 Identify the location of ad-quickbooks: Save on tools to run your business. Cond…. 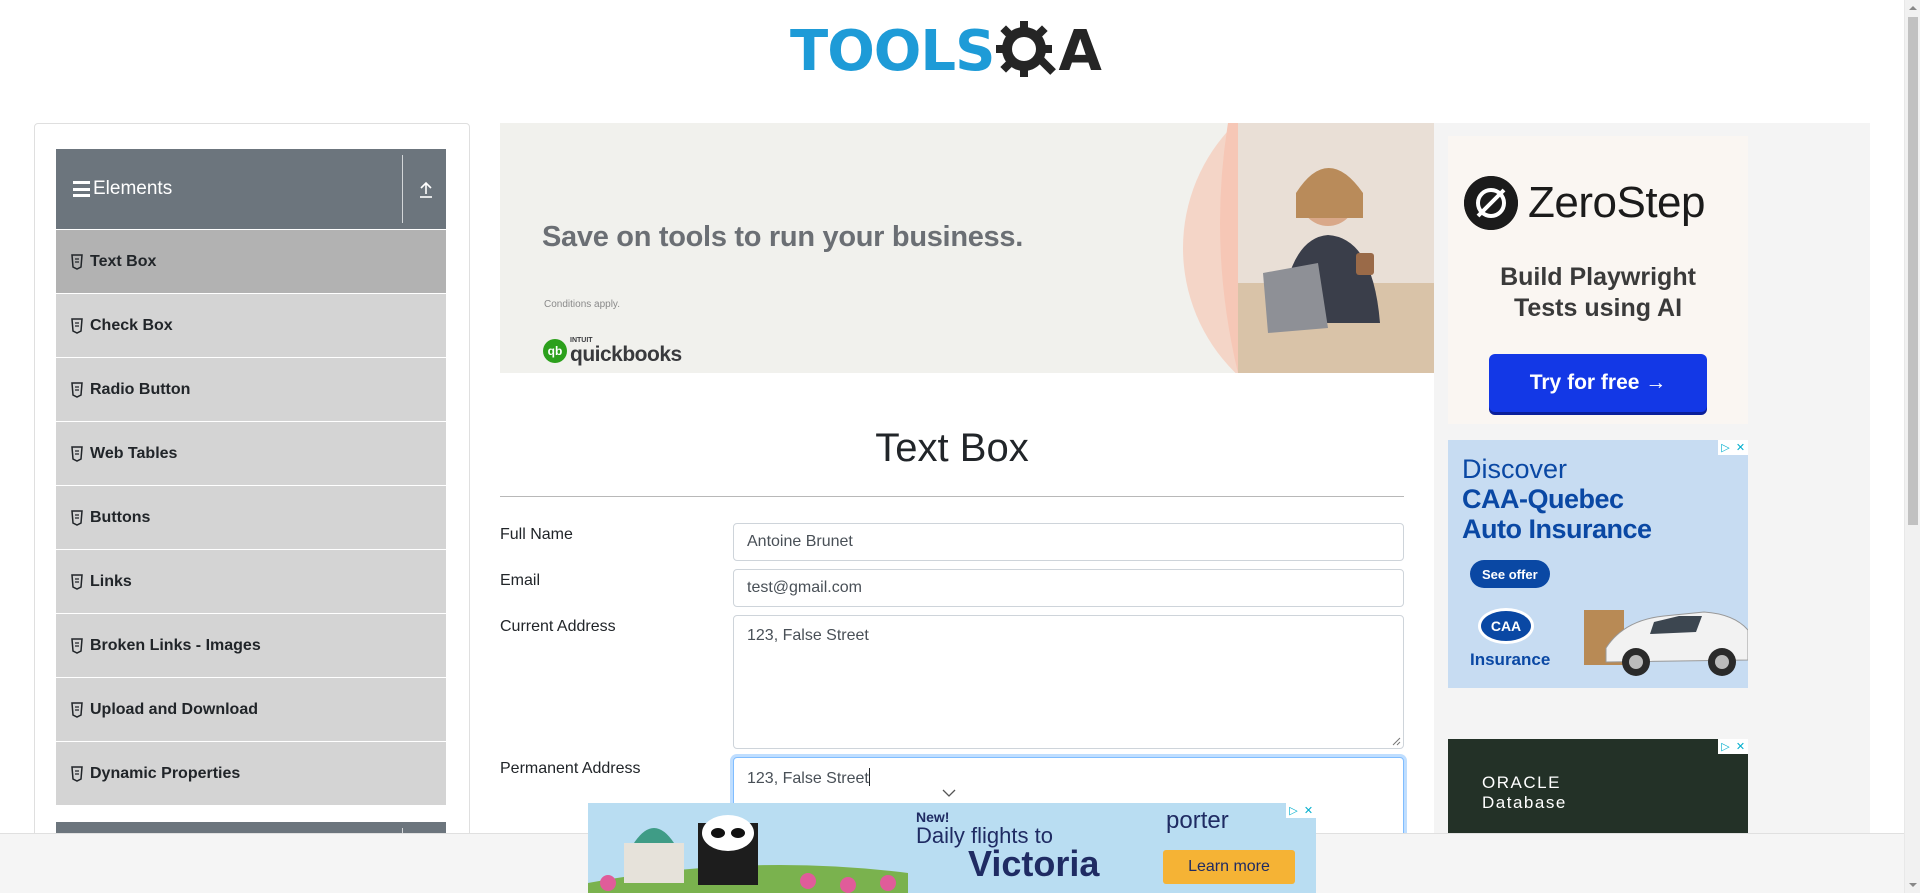
(967, 248).